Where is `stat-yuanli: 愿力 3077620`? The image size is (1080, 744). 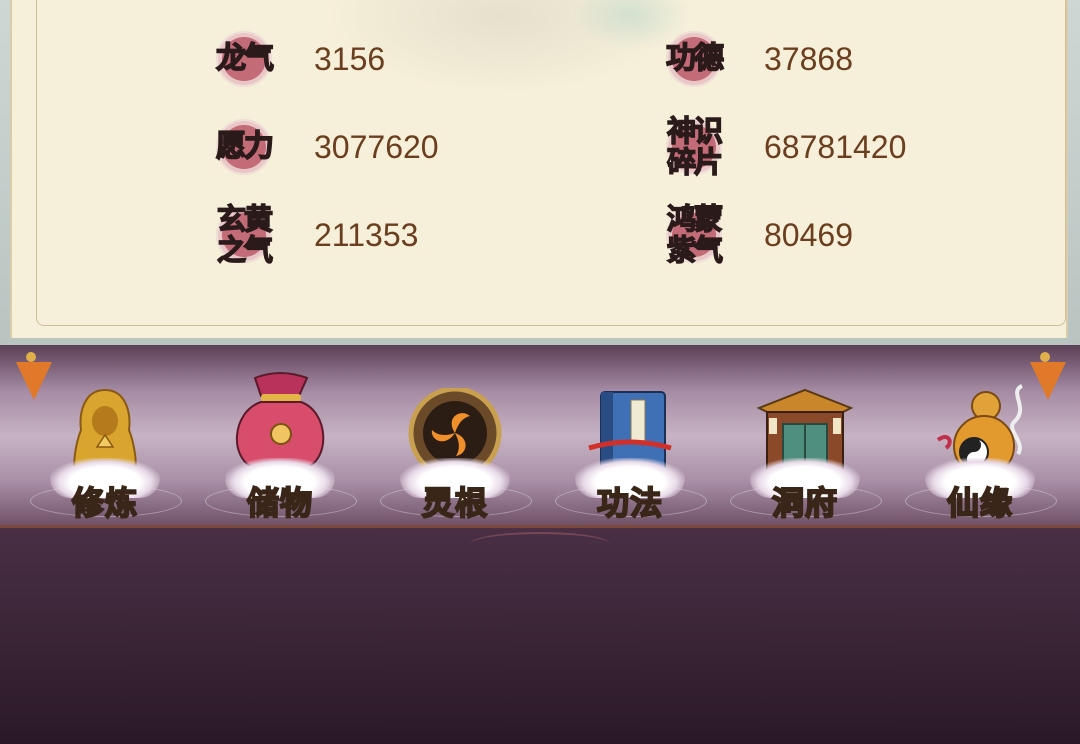
stat-yuanli: 愿力 3077620 is located at coordinates (325, 147).